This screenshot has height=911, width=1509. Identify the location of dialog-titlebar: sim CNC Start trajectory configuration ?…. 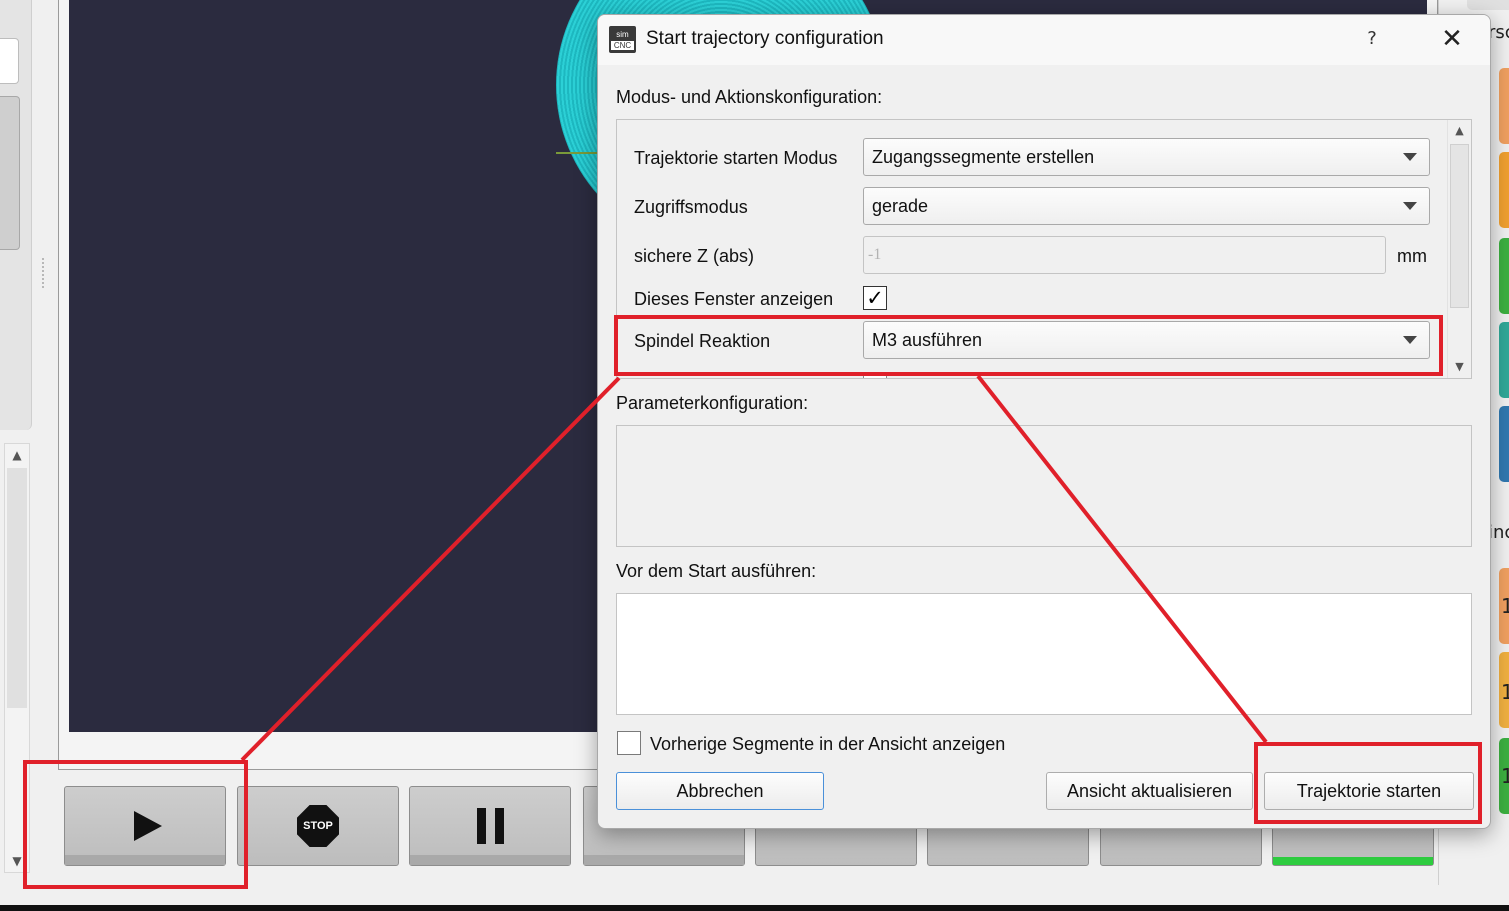
(1044, 40).